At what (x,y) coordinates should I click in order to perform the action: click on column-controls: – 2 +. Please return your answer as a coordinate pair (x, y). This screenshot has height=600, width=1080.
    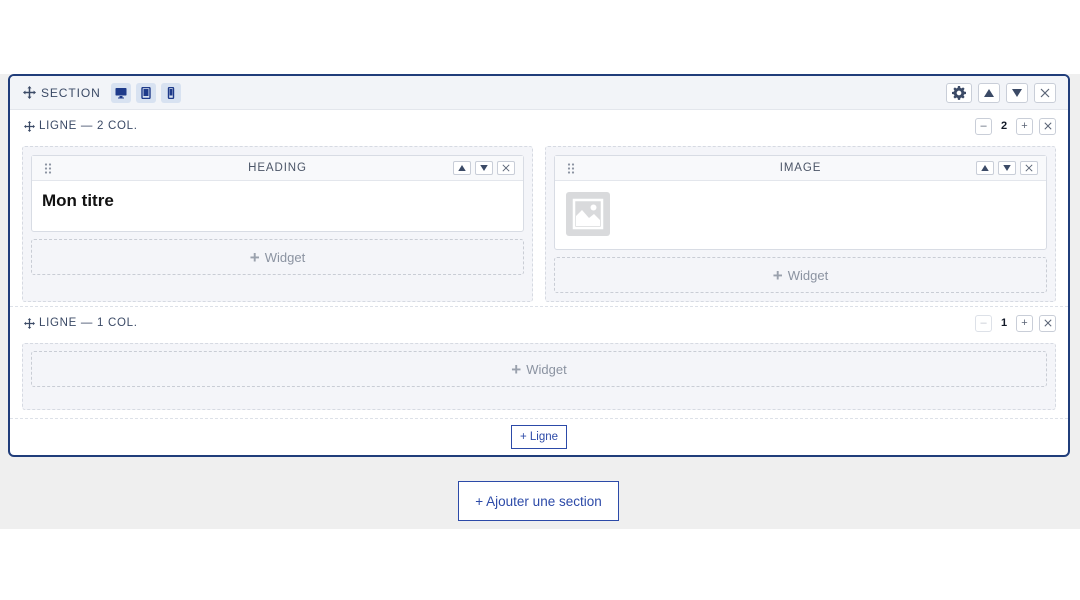
    Looking at the image, I should click on (1015, 126).